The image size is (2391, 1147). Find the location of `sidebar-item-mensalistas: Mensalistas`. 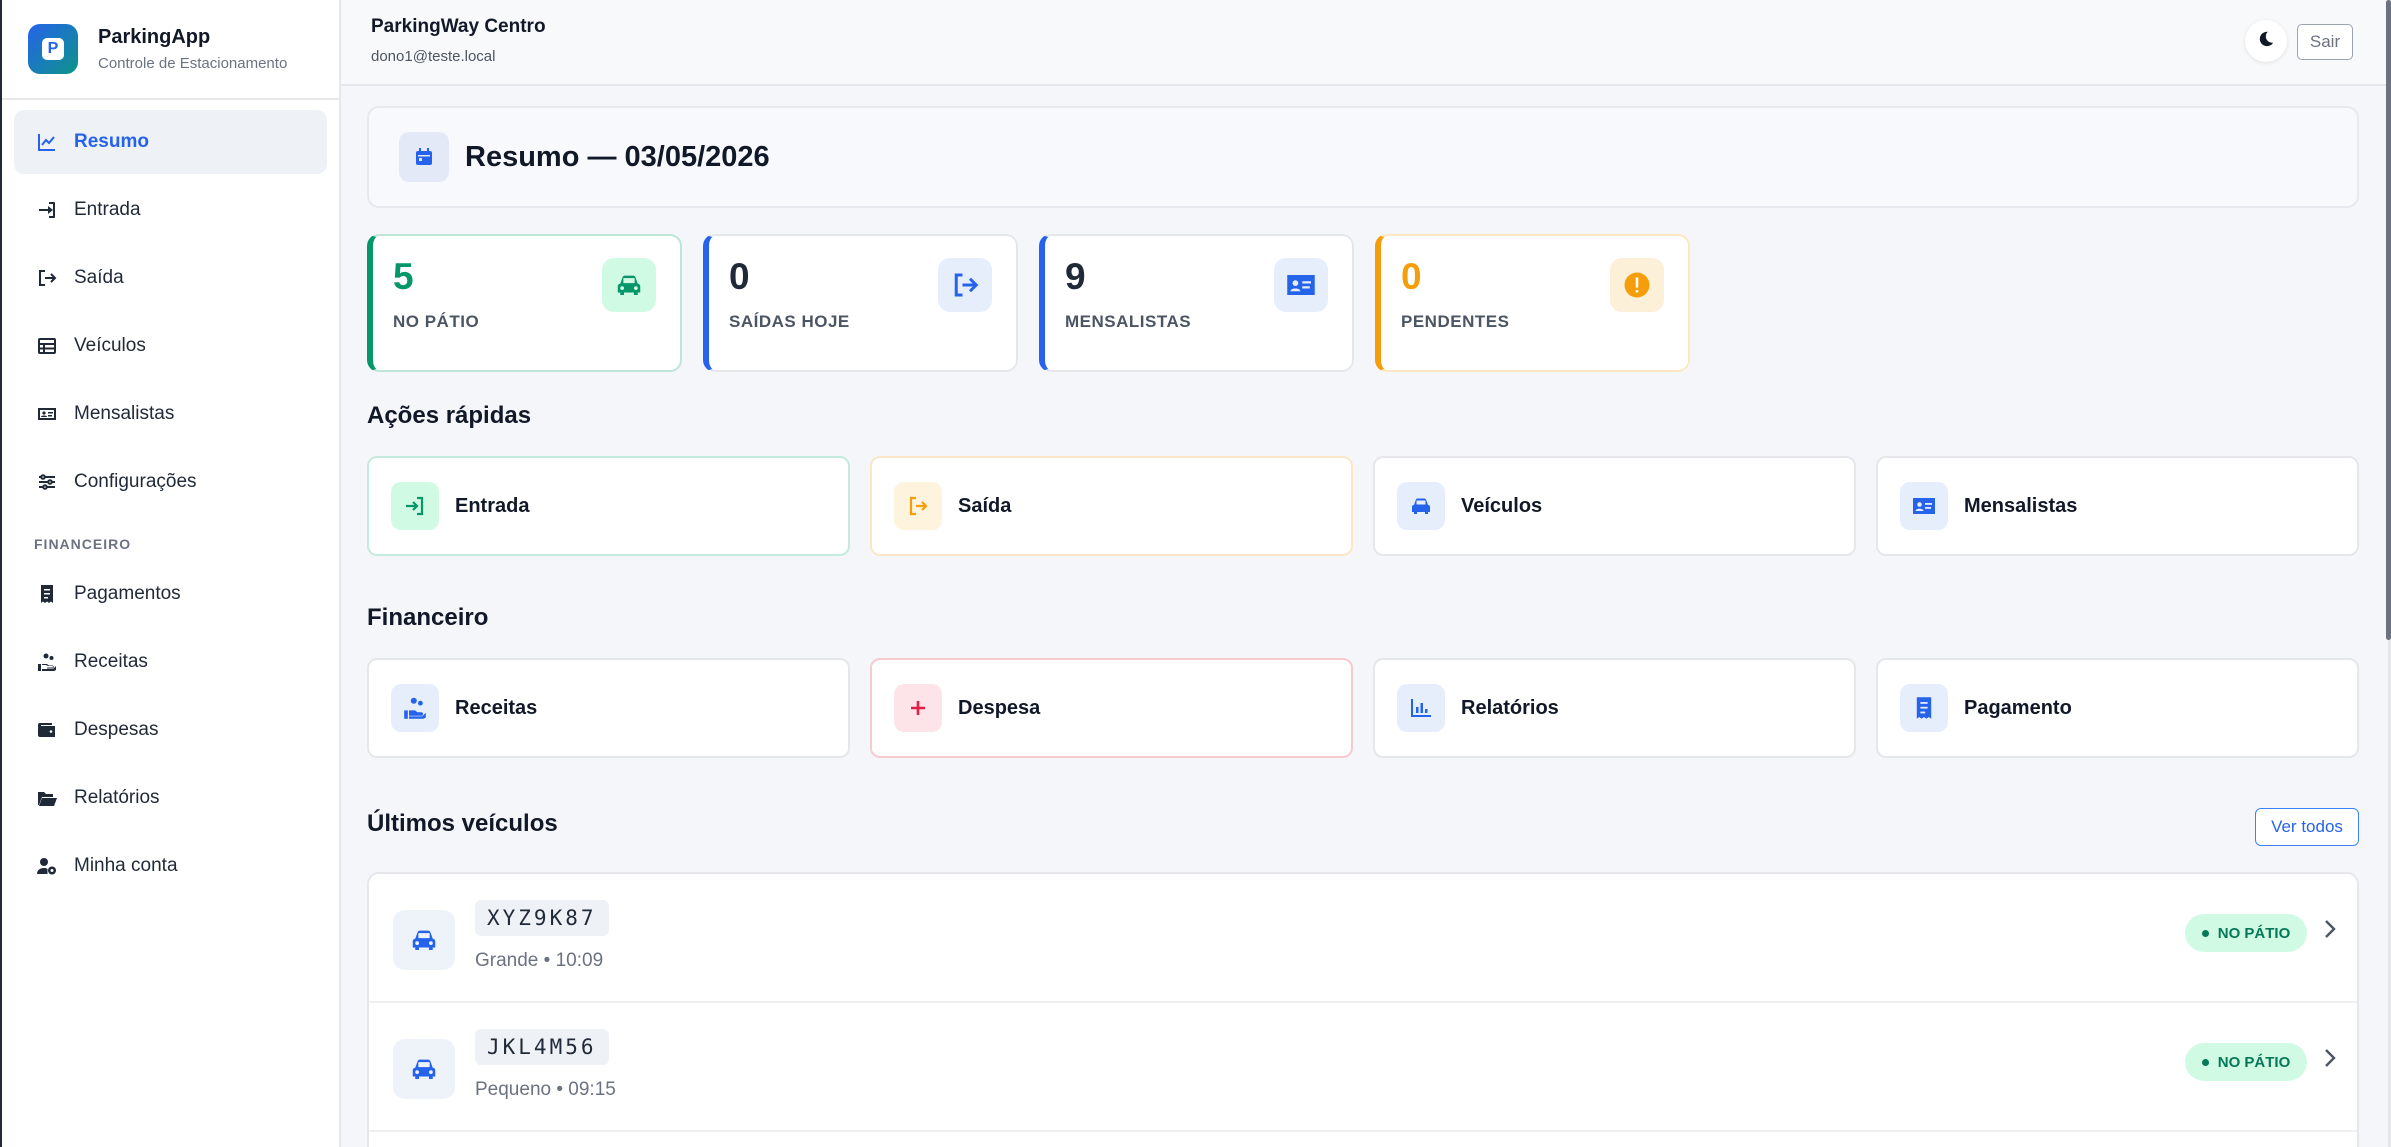

sidebar-item-mensalistas: Mensalistas is located at coordinates (170, 414).